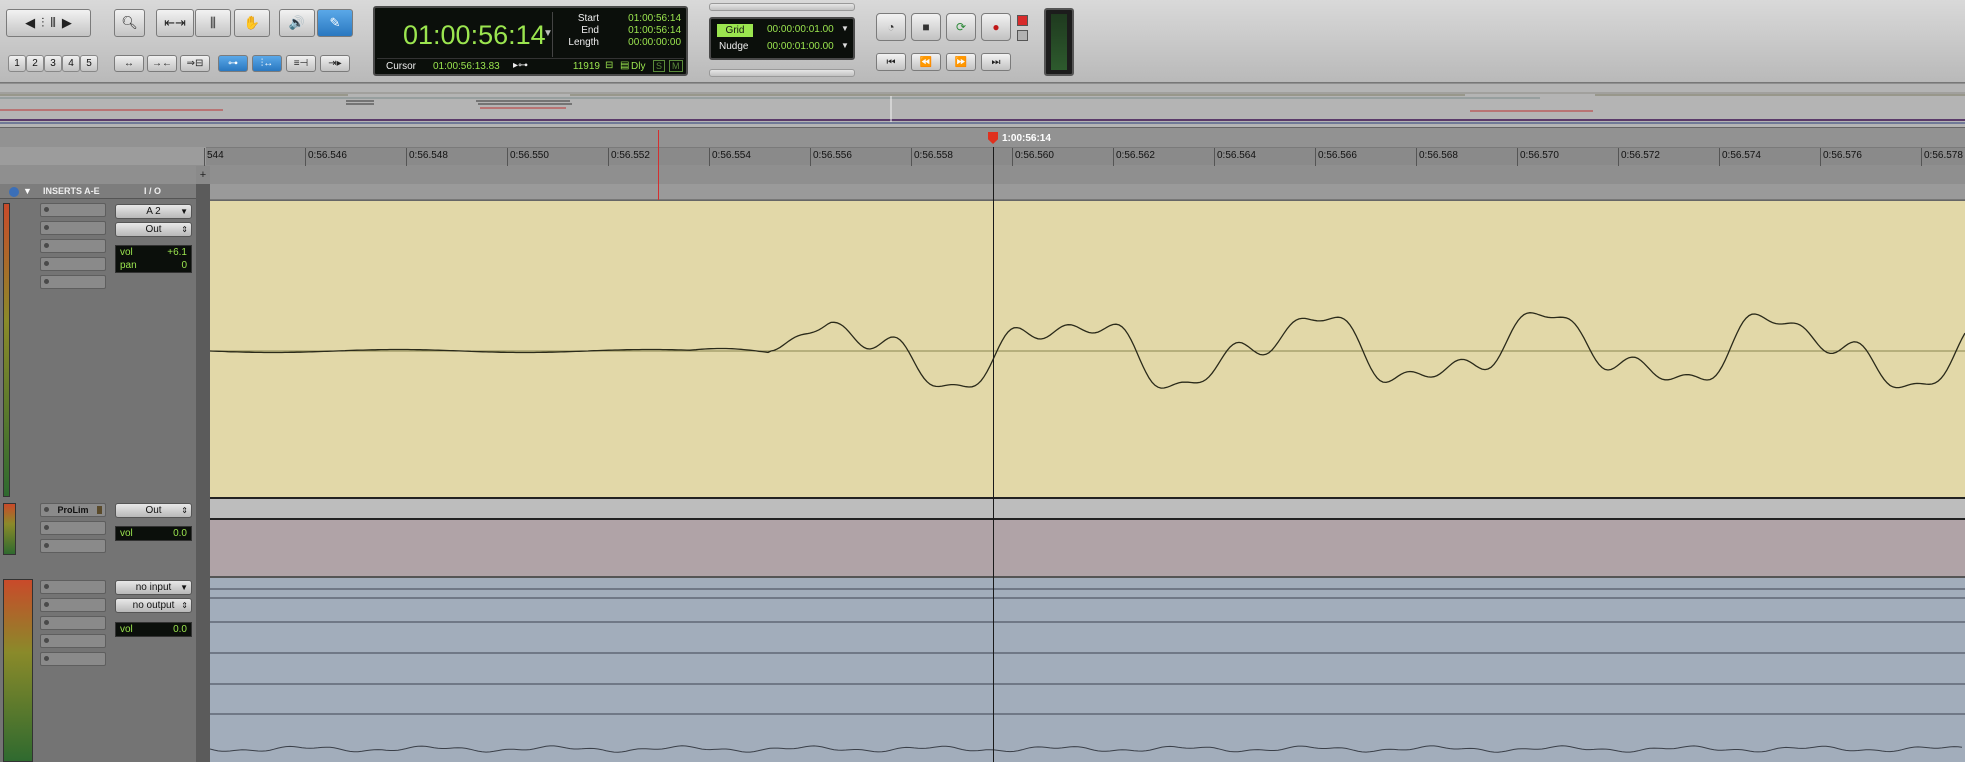 This screenshot has width=1965, height=762. Describe the element at coordinates (89, 63) in the screenshot. I see `zoom-preset-5: 5` at that location.